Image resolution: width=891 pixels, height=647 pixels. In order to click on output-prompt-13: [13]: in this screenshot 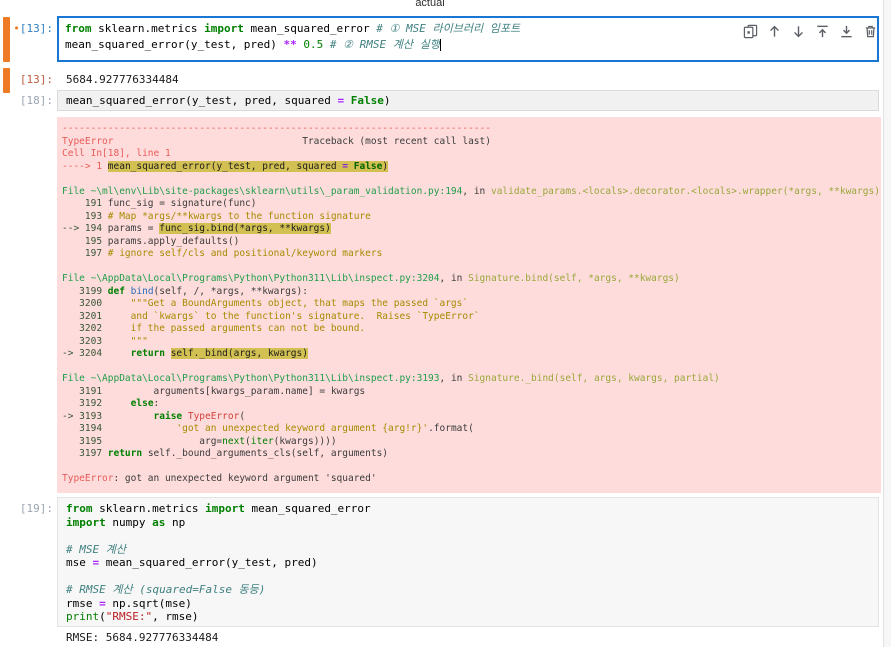, I will do `click(36, 79)`.